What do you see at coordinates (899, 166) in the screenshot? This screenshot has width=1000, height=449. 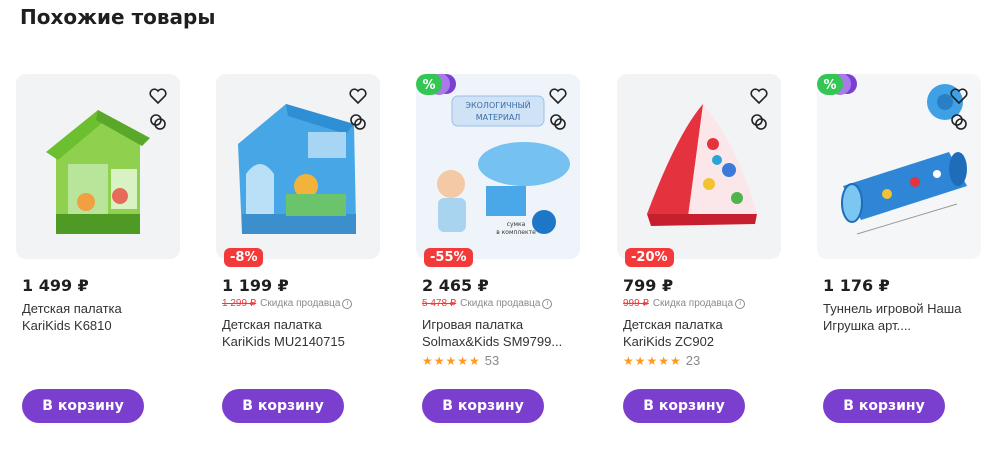 I see `product-image: %` at bounding box center [899, 166].